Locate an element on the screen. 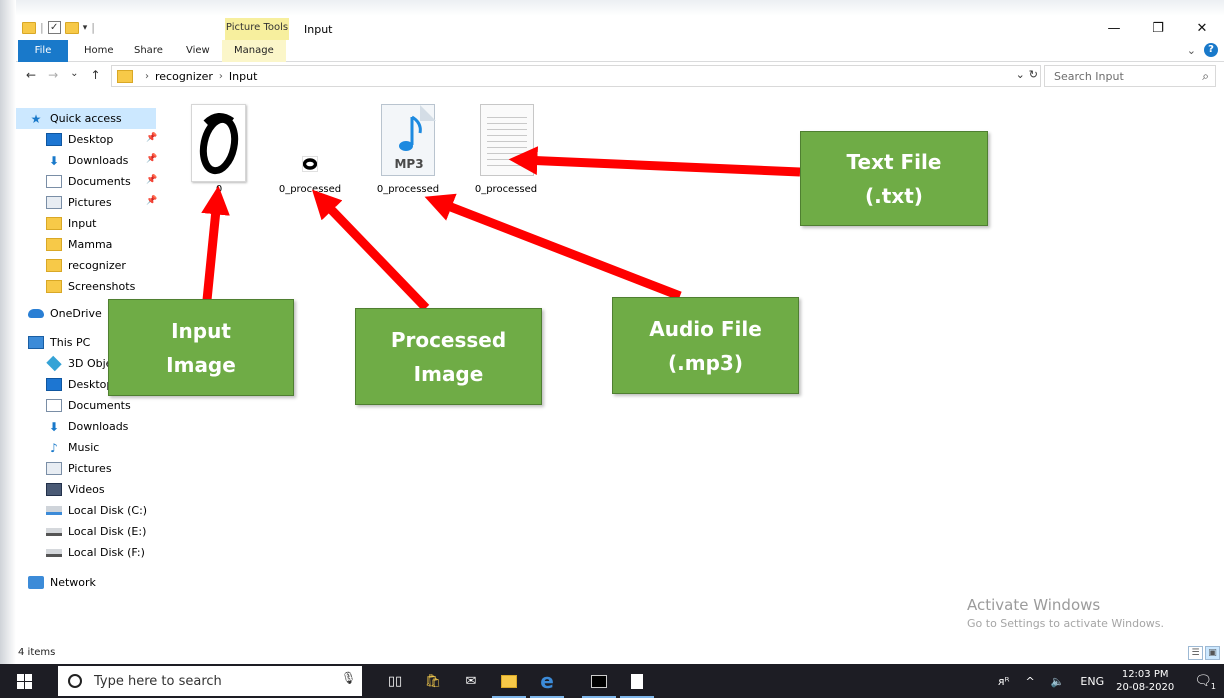 Image resolution: width=1224 pixels, height=698 pixels. mail-icon: ✉ is located at coordinates (471, 681).